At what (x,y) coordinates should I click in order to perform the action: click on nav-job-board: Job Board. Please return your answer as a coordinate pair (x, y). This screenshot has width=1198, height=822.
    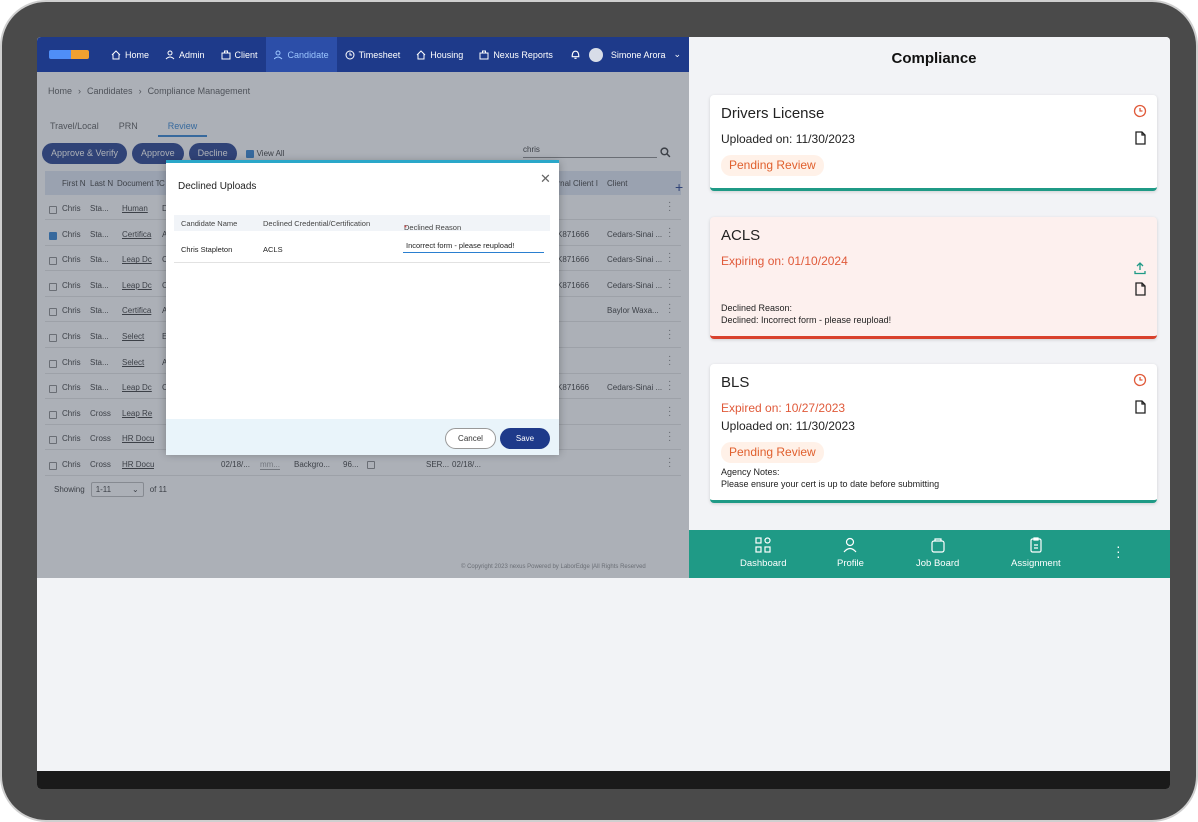
    Looking at the image, I should click on (937, 552).